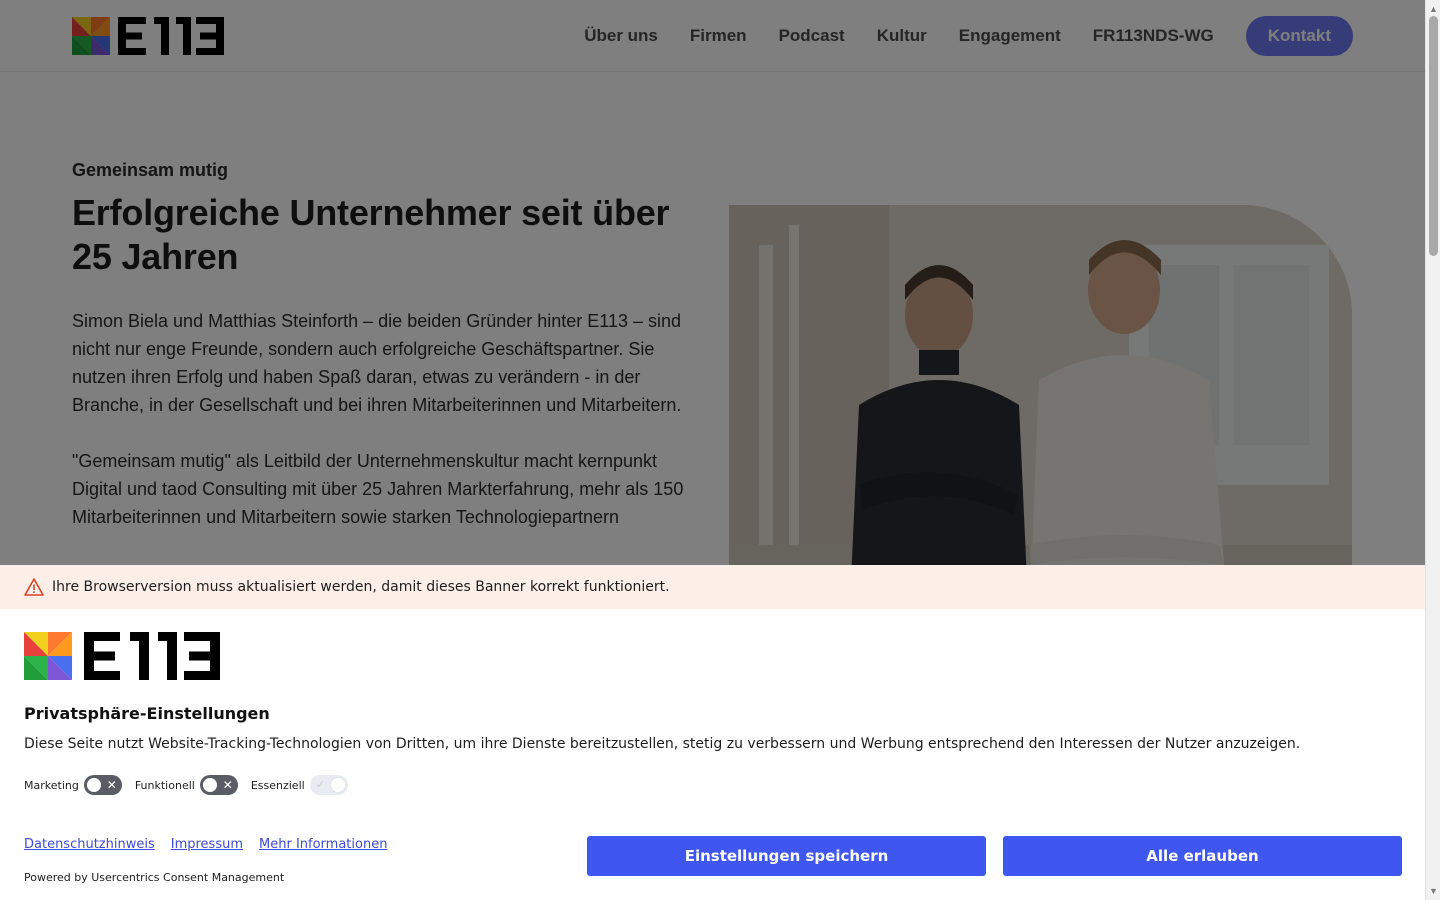 This screenshot has height=900, width=1440. Describe the element at coordinates (1433, 9) in the screenshot. I see `scroll-up-arrow-icon: ▲` at that location.